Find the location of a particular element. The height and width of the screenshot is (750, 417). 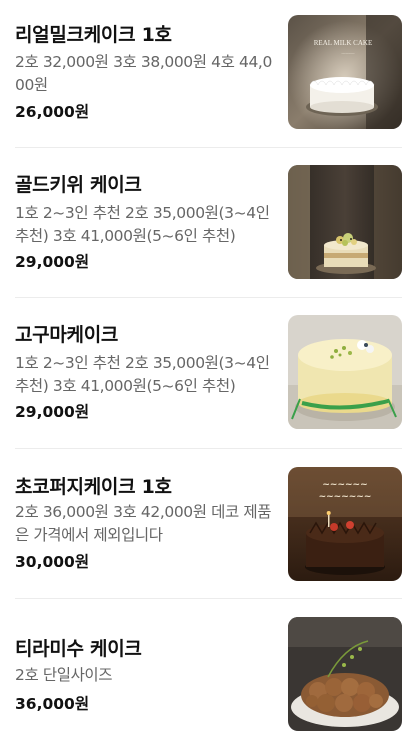

menu-item-name: 리얼밀크케이크 1호 is located at coordinates (93, 35).